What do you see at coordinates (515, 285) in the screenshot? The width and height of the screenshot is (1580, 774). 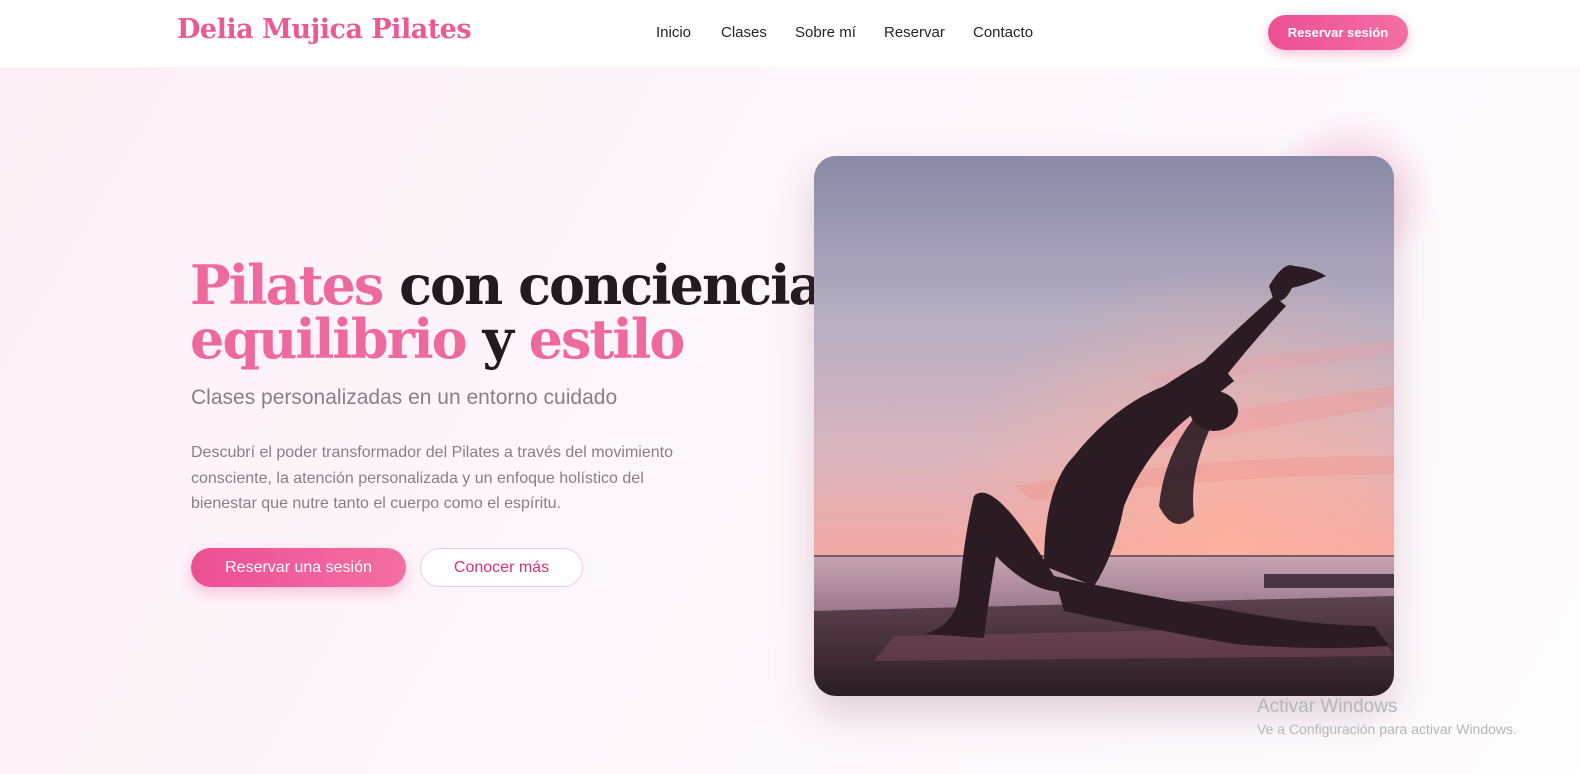 I see `hero-title-line-1: Pilates con conciencia,` at bounding box center [515, 285].